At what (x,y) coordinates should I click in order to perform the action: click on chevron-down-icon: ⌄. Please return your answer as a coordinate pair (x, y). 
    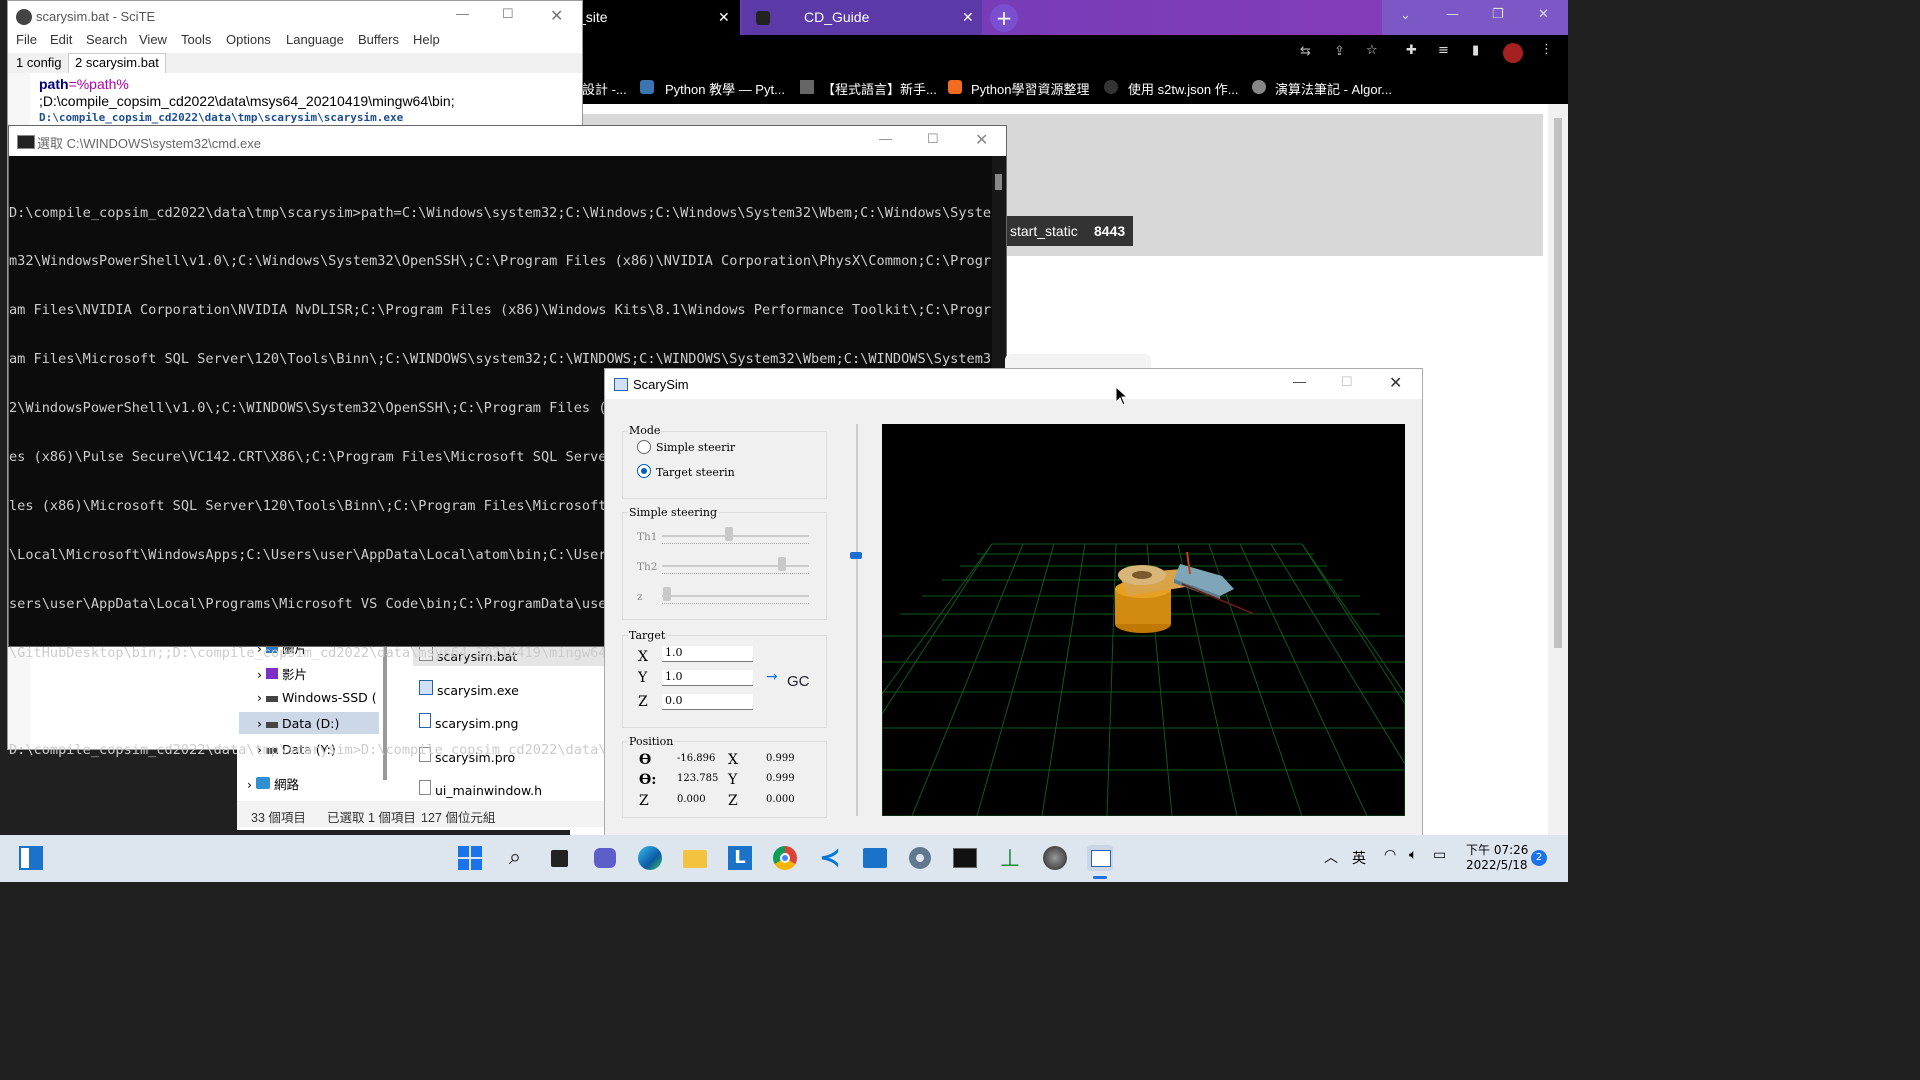
    Looking at the image, I should click on (1405, 15).